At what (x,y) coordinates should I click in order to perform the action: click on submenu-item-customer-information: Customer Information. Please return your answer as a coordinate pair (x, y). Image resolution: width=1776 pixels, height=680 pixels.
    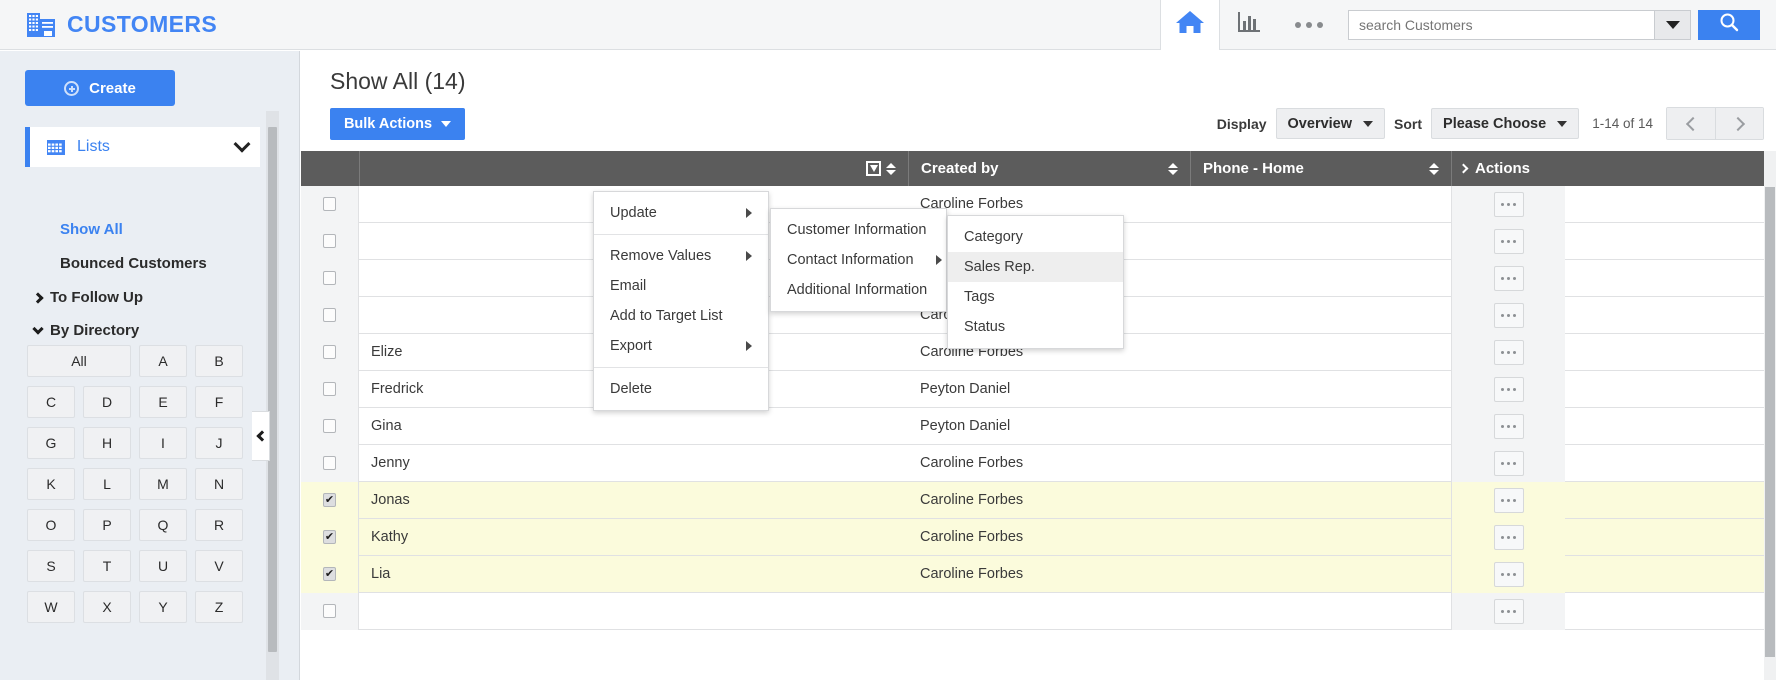
    Looking at the image, I should click on (863, 230).